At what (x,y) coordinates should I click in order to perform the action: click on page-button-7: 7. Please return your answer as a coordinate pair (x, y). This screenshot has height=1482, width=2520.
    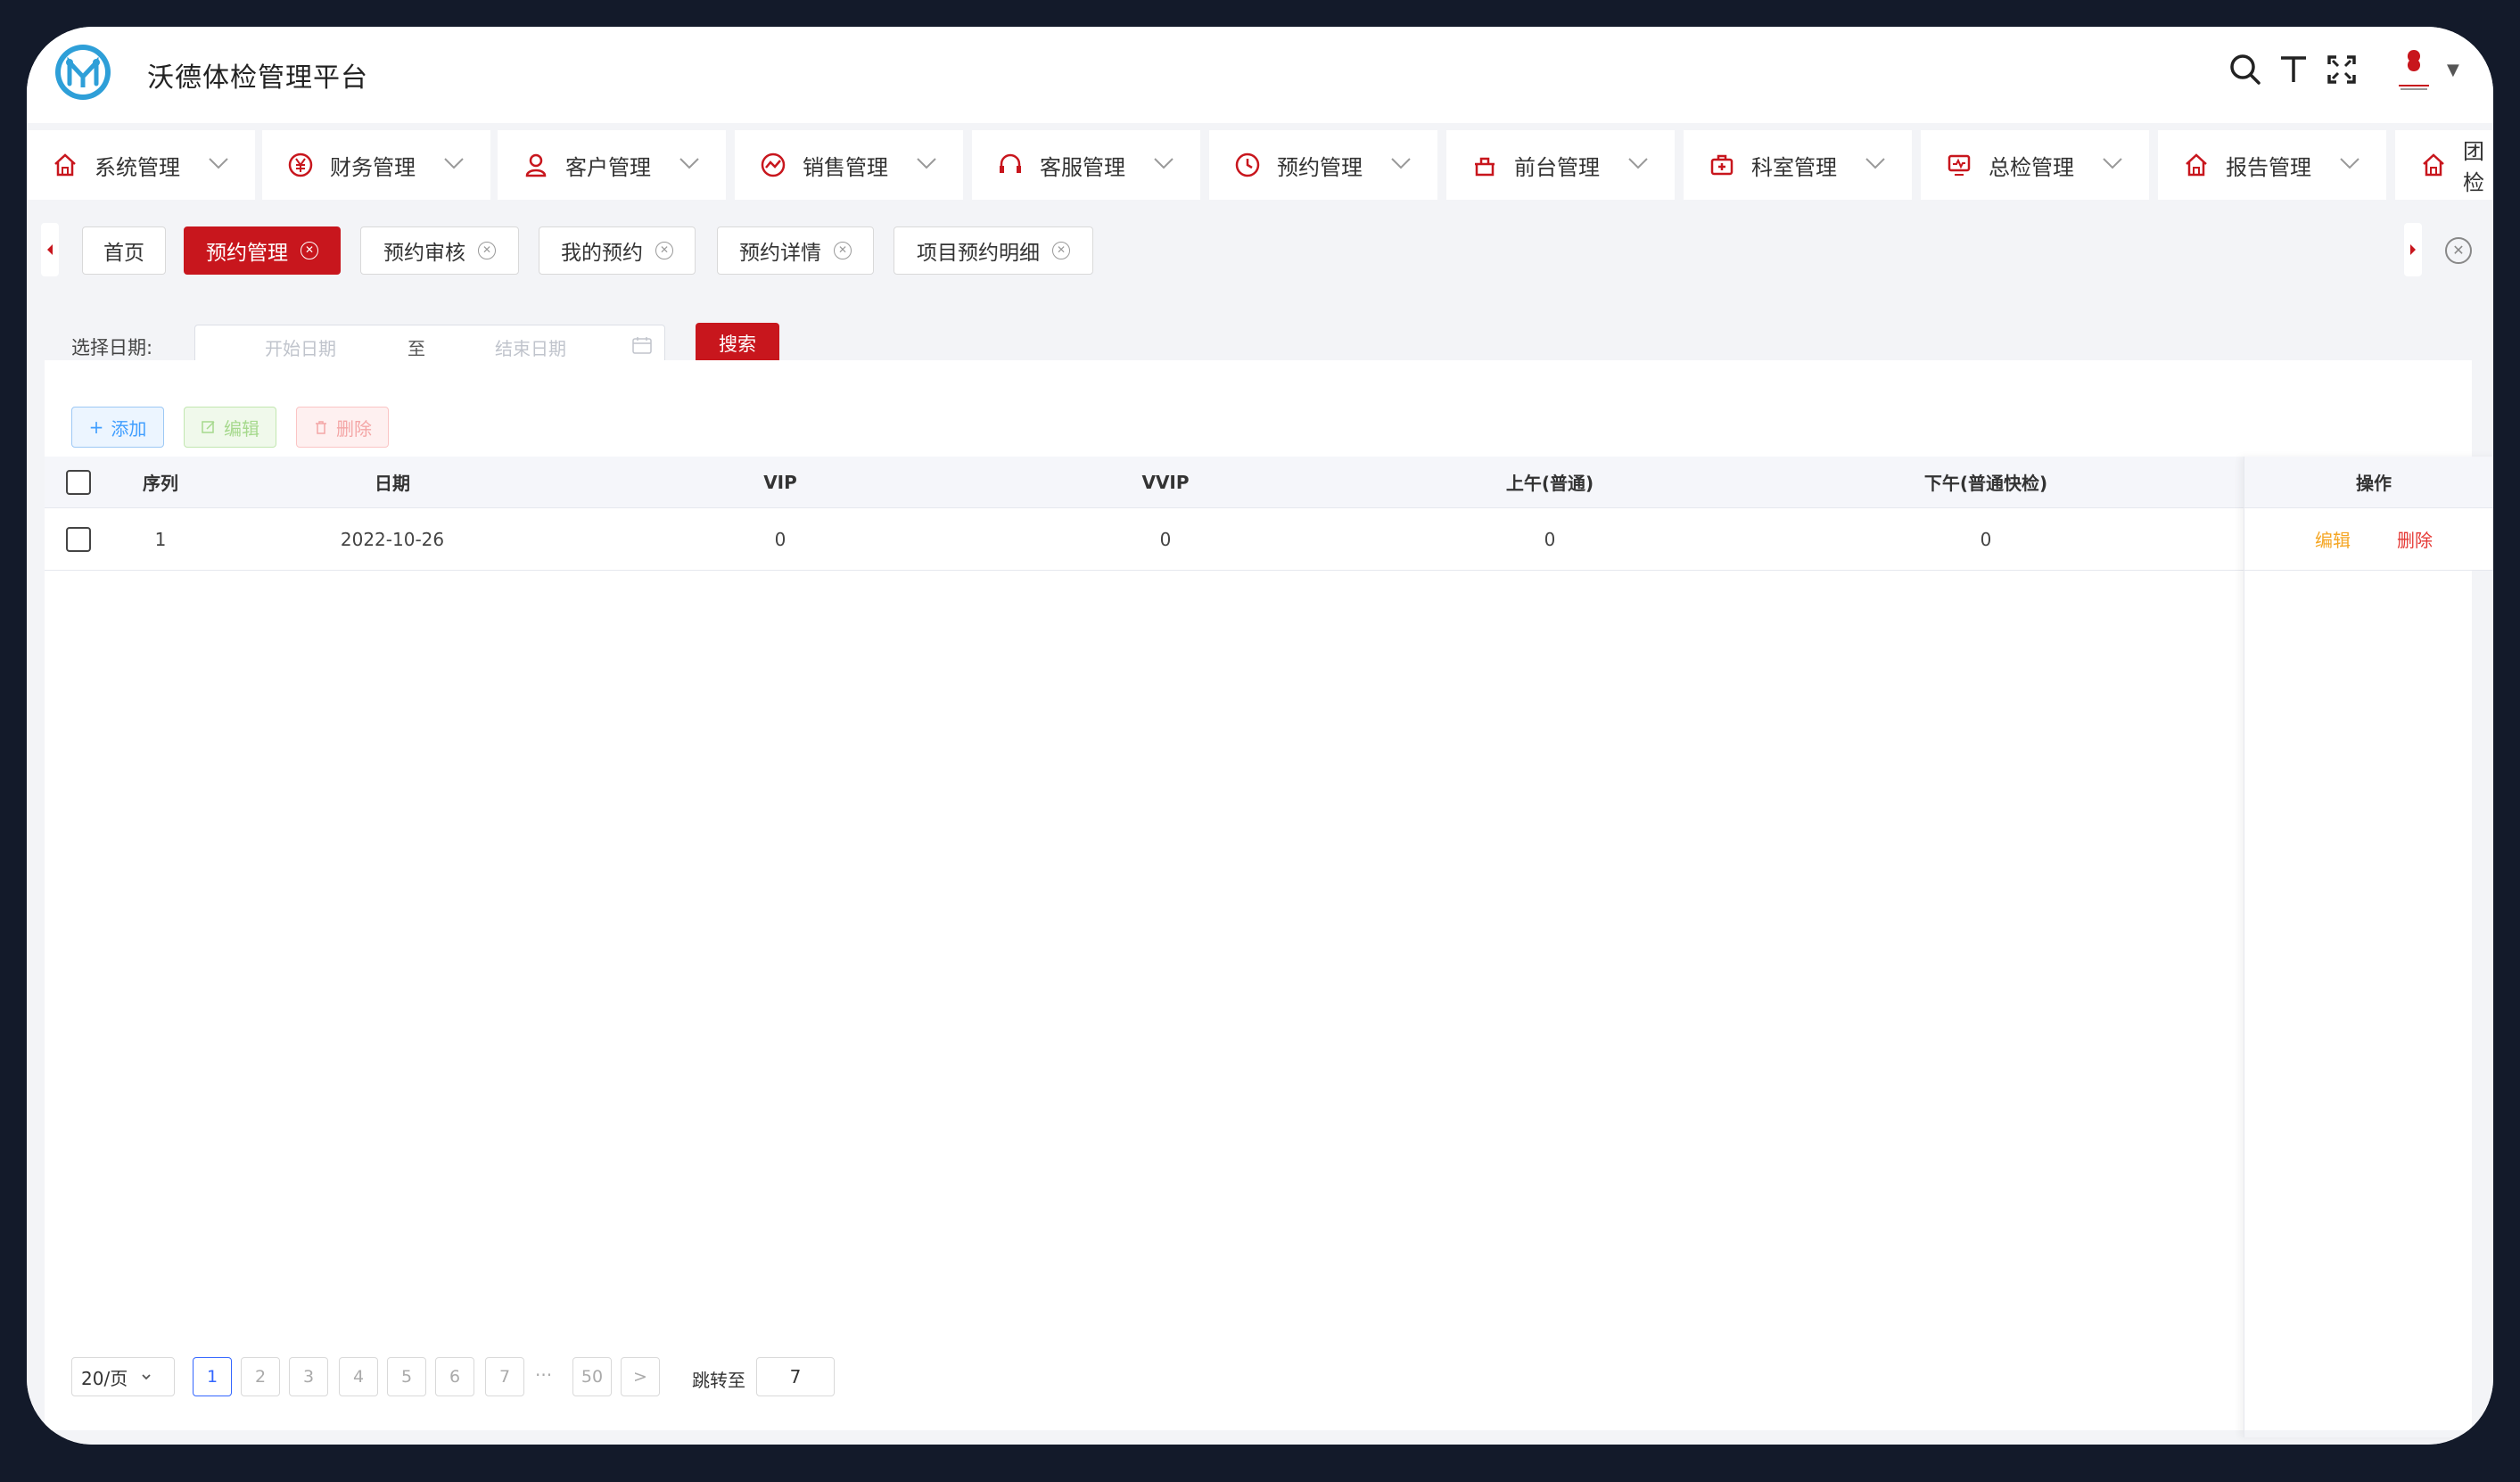
    Looking at the image, I should click on (504, 1376).